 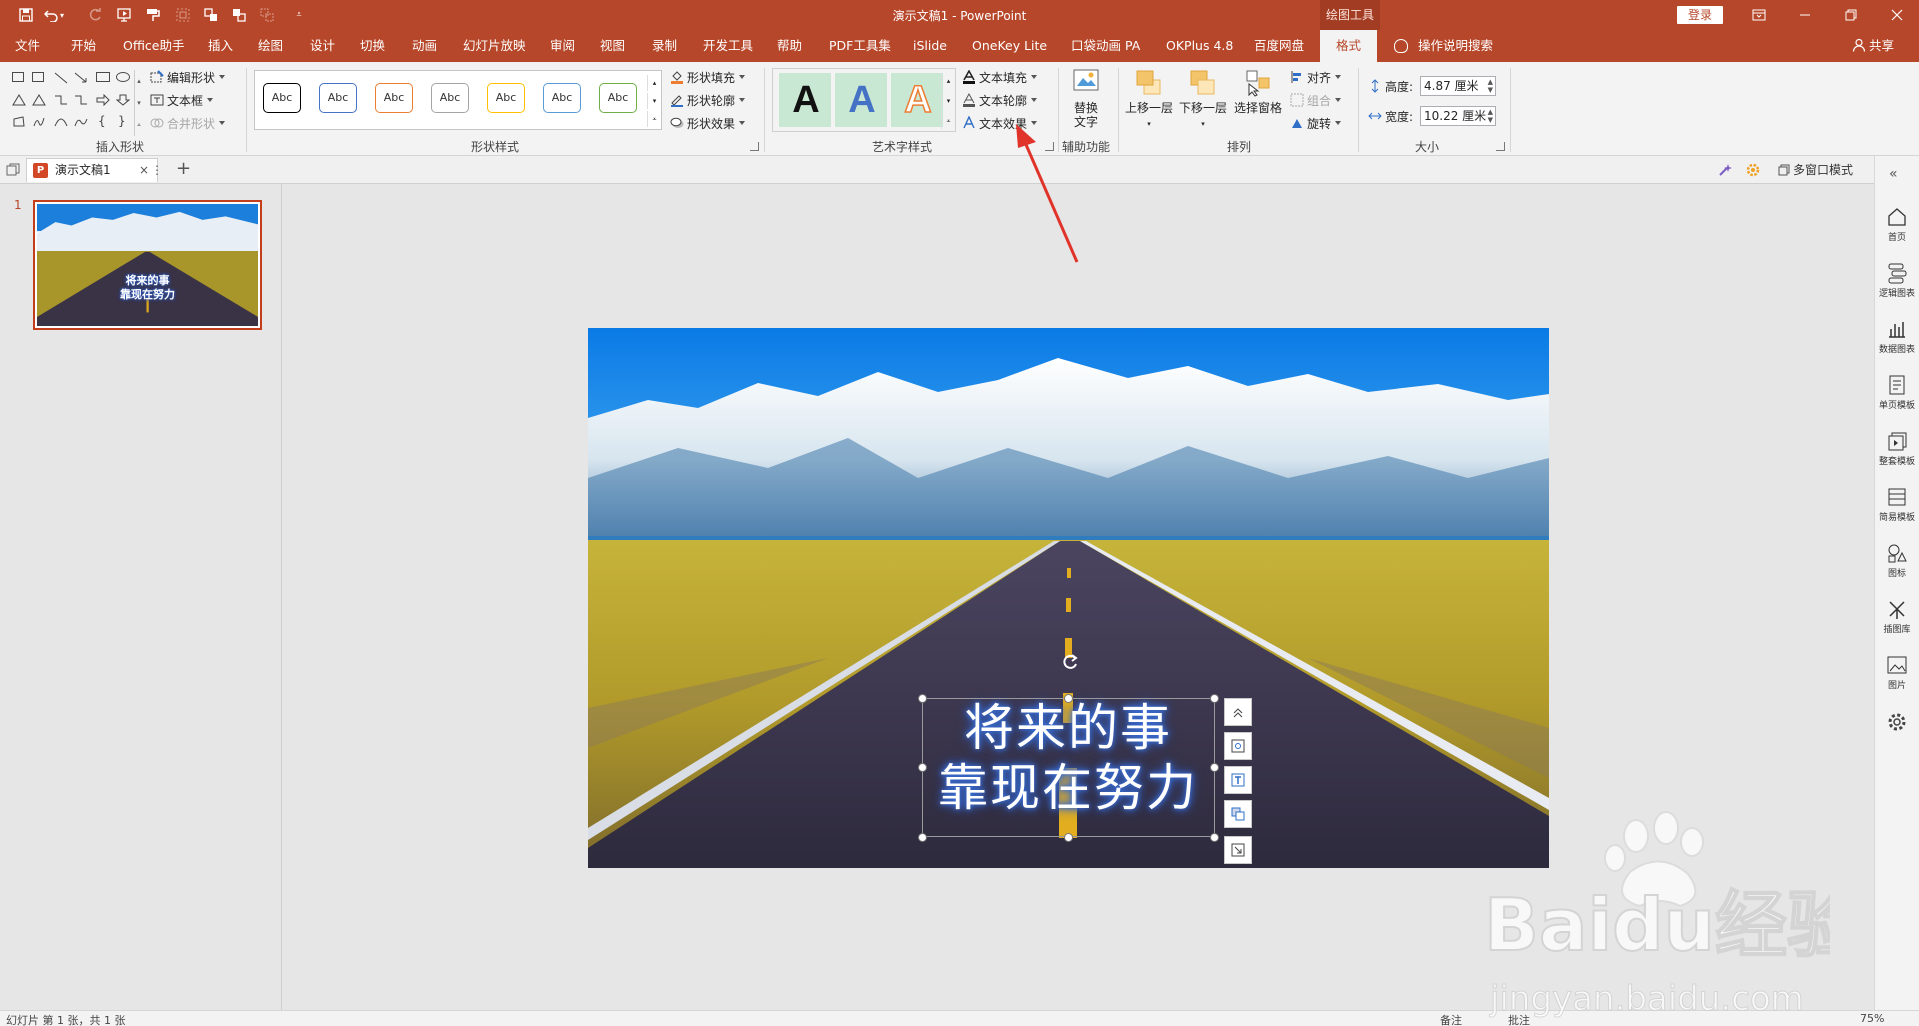 What do you see at coordinates (183, 168) in the screenshot?
I see `new-tab-icon: +` at bounding box center [183, 168].